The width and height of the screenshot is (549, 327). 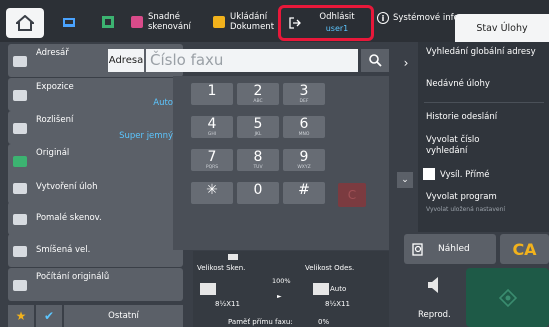 I want to click on keypad-key: #, so click(x=304, y=193).